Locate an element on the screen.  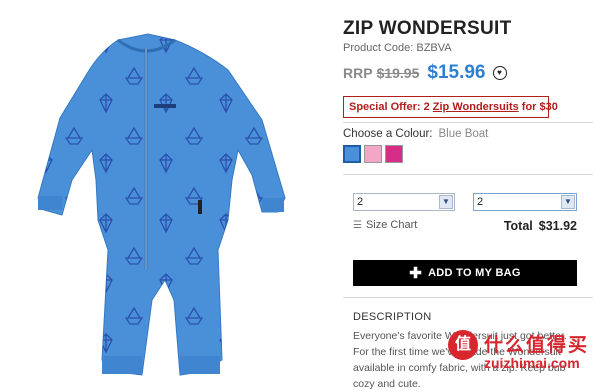
quantity-select: 2 ▼ is located at coordinates (525, 202).